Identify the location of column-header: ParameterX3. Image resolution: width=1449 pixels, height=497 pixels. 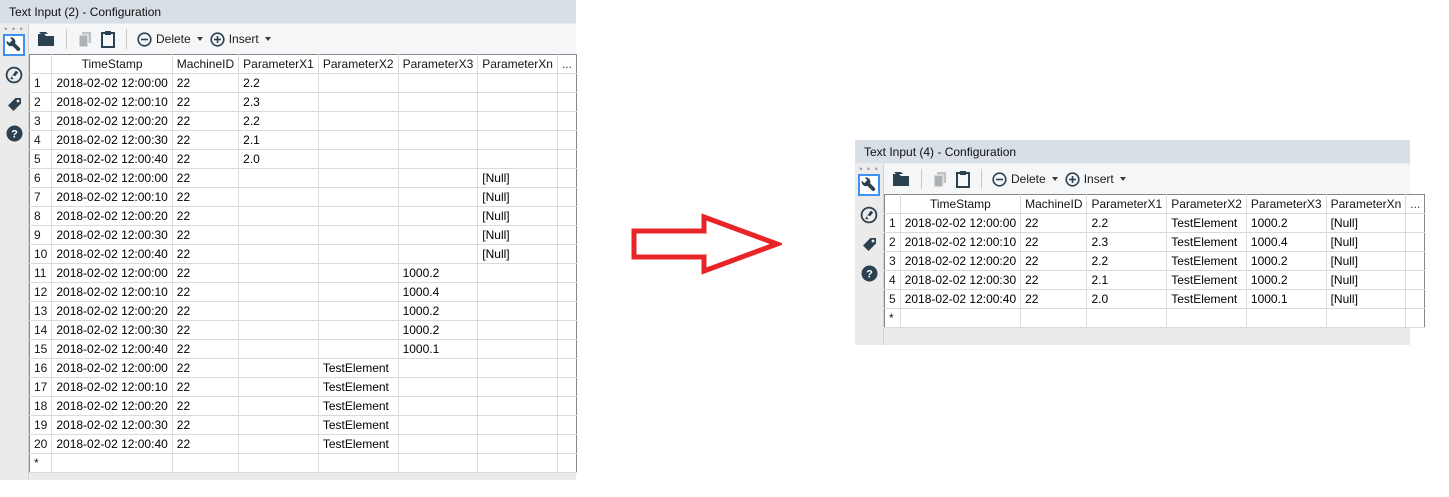
(1286, 204).